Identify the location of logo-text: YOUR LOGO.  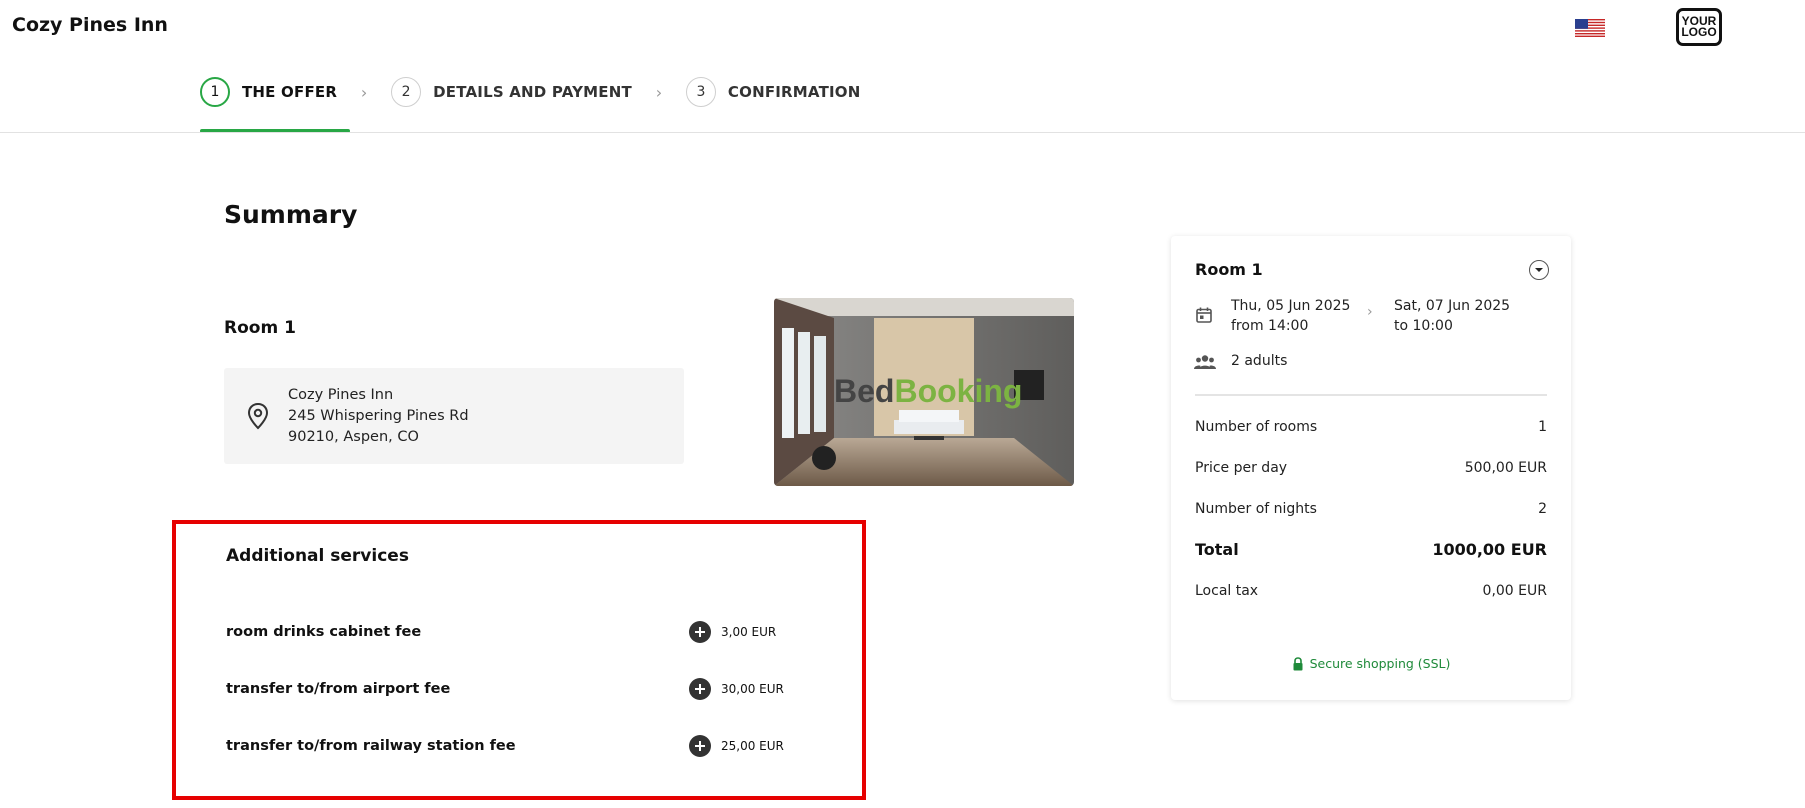
(1699, 26).